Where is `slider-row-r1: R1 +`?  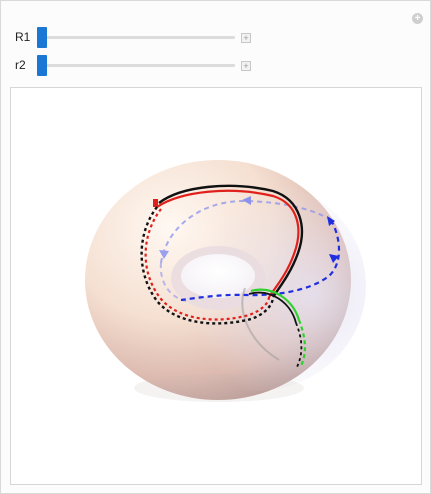
slider-row-r1: R1 + is located at coordinates (216, 38).